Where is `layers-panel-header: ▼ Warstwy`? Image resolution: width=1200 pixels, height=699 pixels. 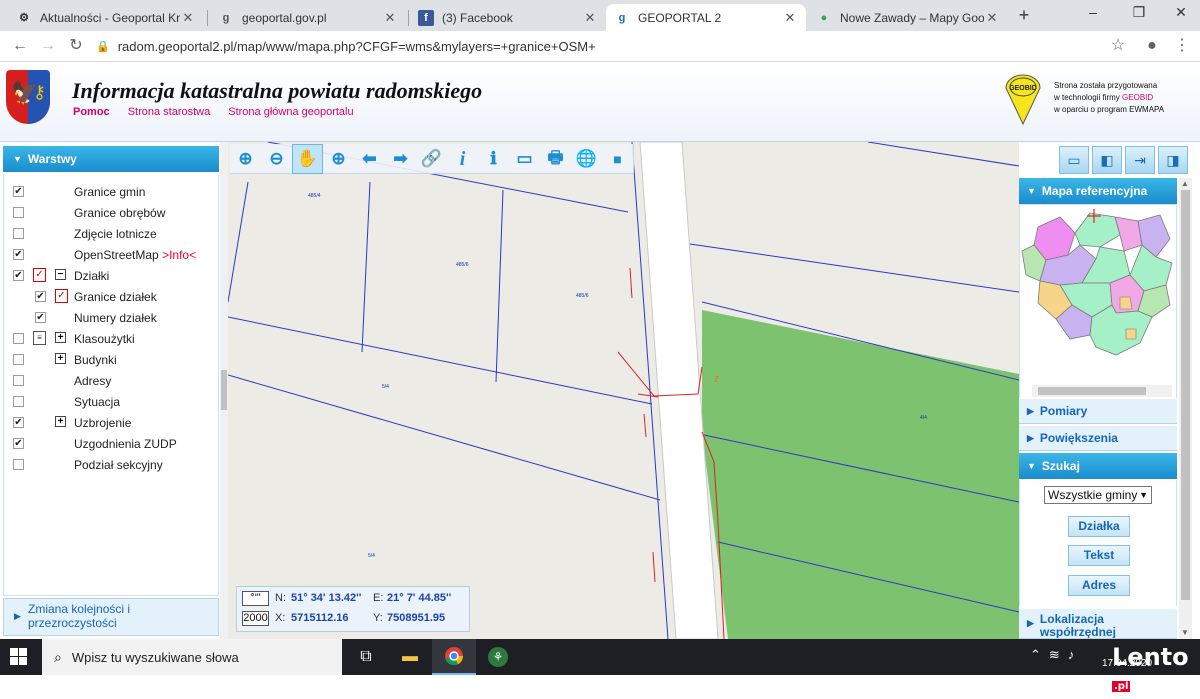 layers-panel-header: ▼ Warstwy is located at coordinates (111, 159).